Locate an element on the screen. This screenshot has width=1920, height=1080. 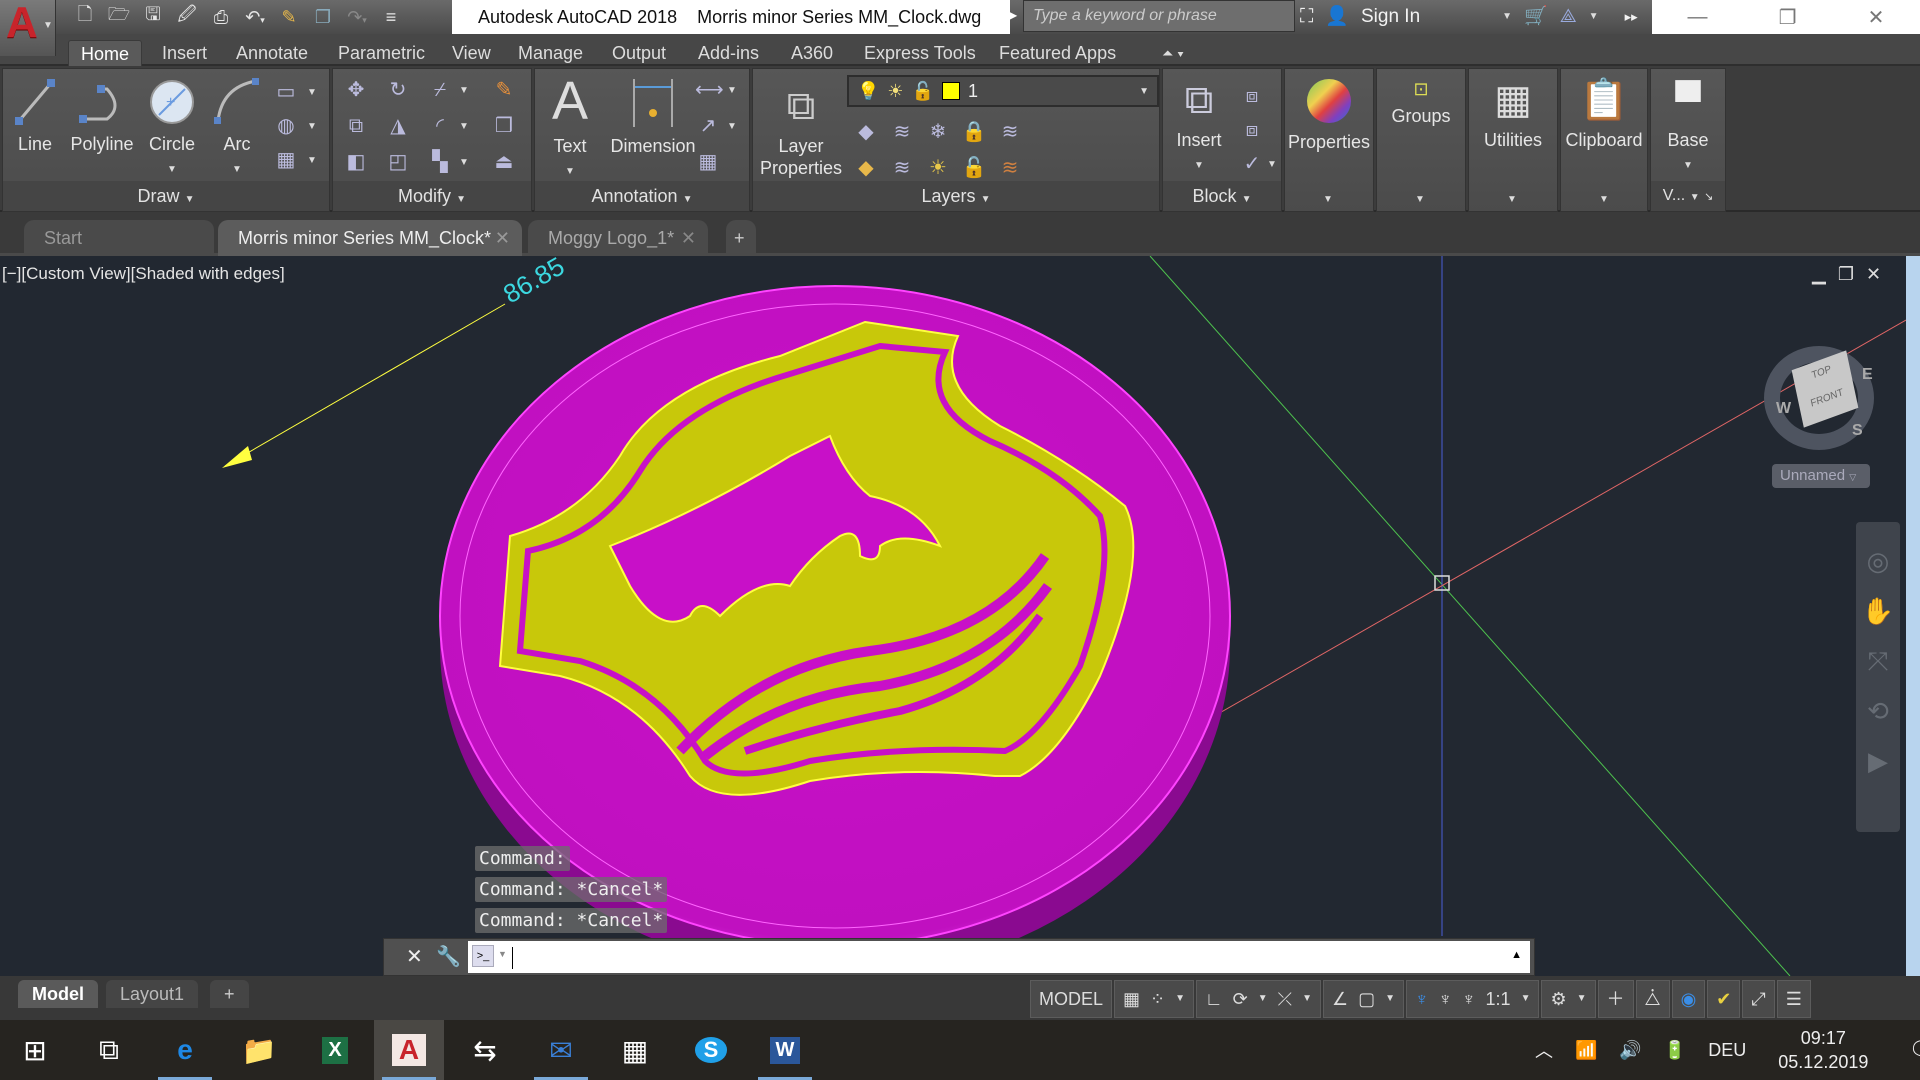
annotation-visibility-icon: ♆ is located at coordinates (1422, 999).